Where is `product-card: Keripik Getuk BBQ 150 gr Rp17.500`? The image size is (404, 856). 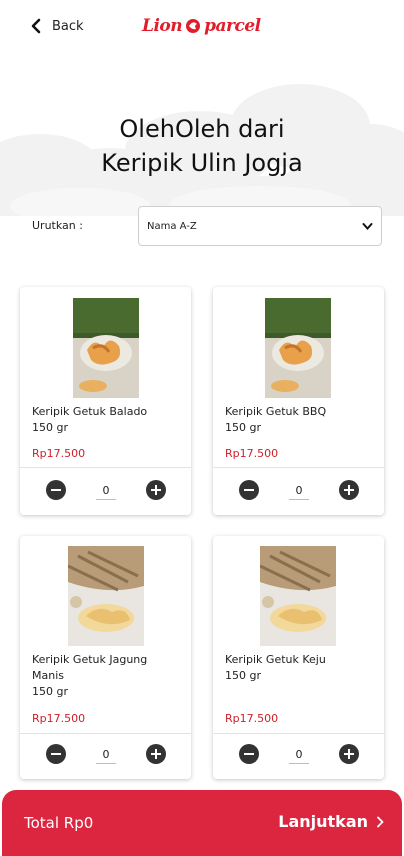
product-card: Keripik Getuk BBQ 150 gr Rp17.500 is located at coordinates (298, 401).